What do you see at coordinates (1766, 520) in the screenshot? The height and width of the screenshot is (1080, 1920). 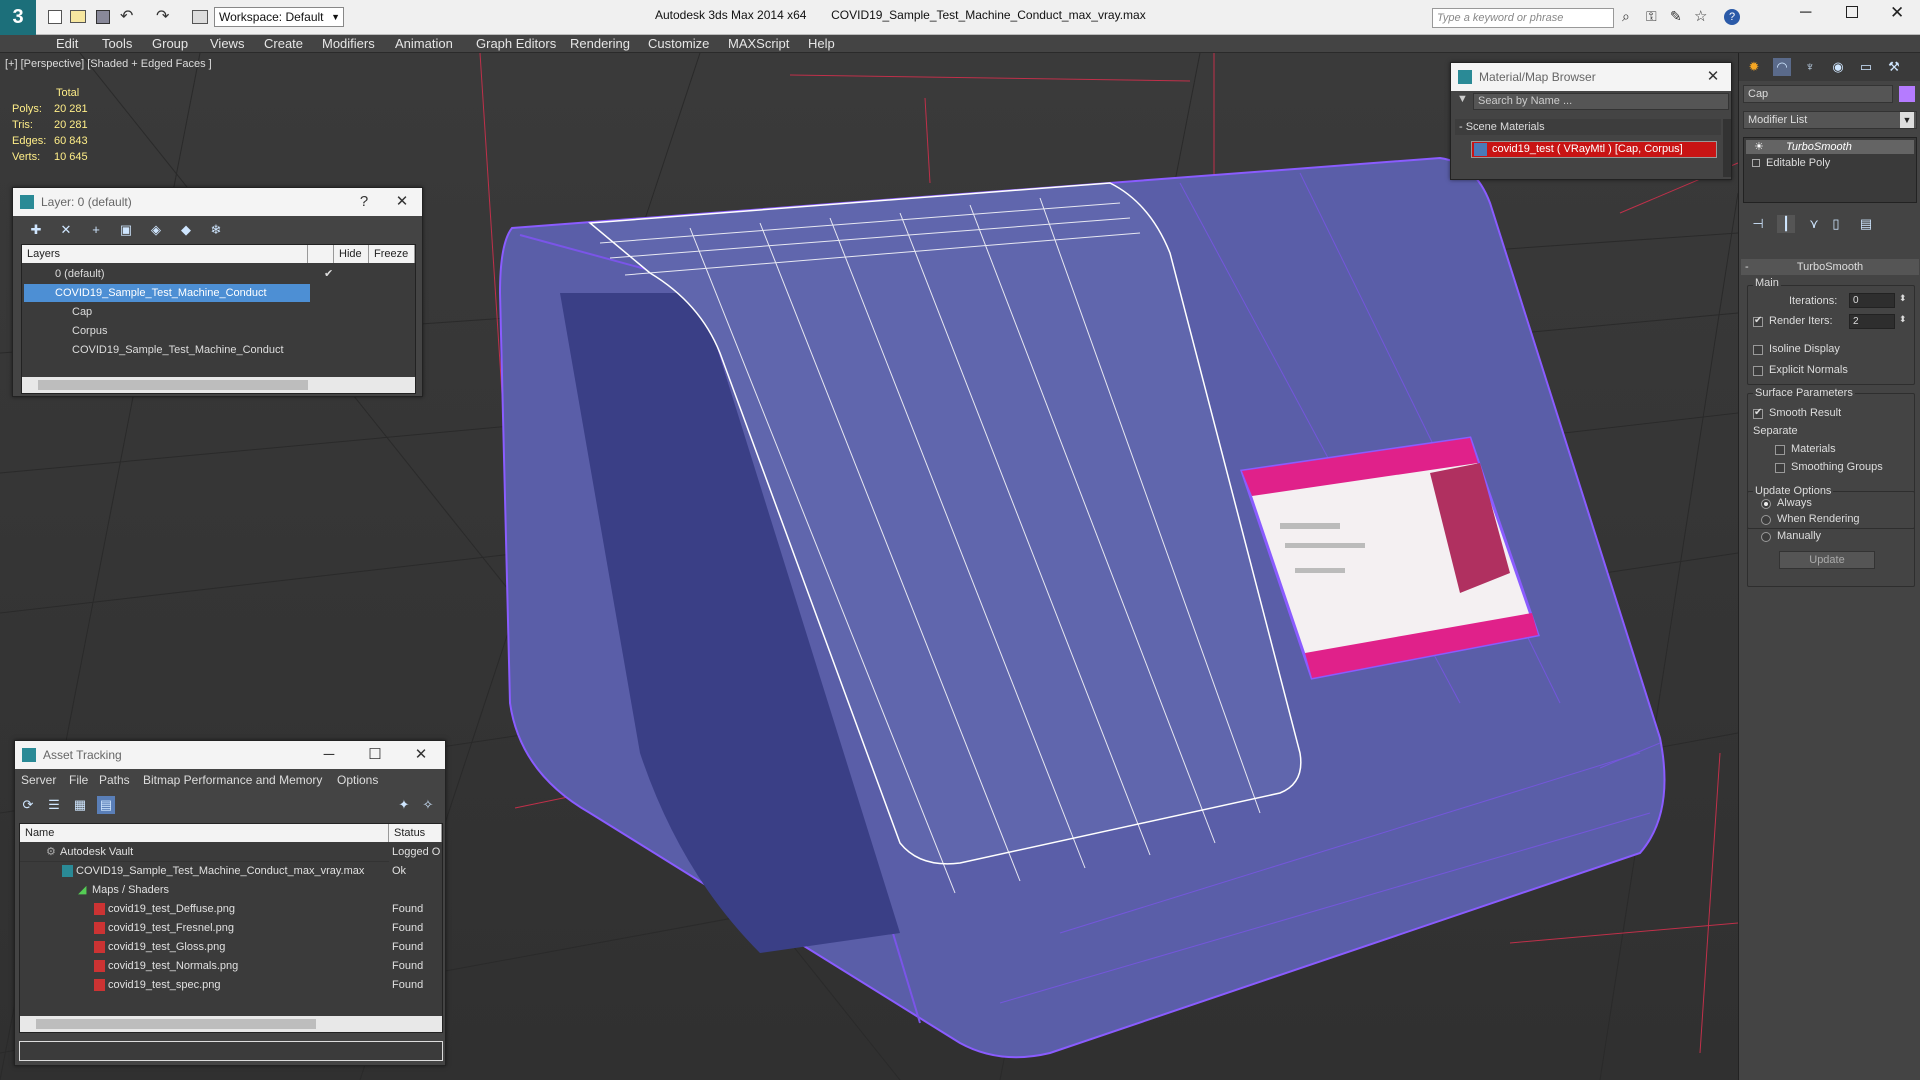 I see `when-rendering-radio` at bounding box center [1766, 520].